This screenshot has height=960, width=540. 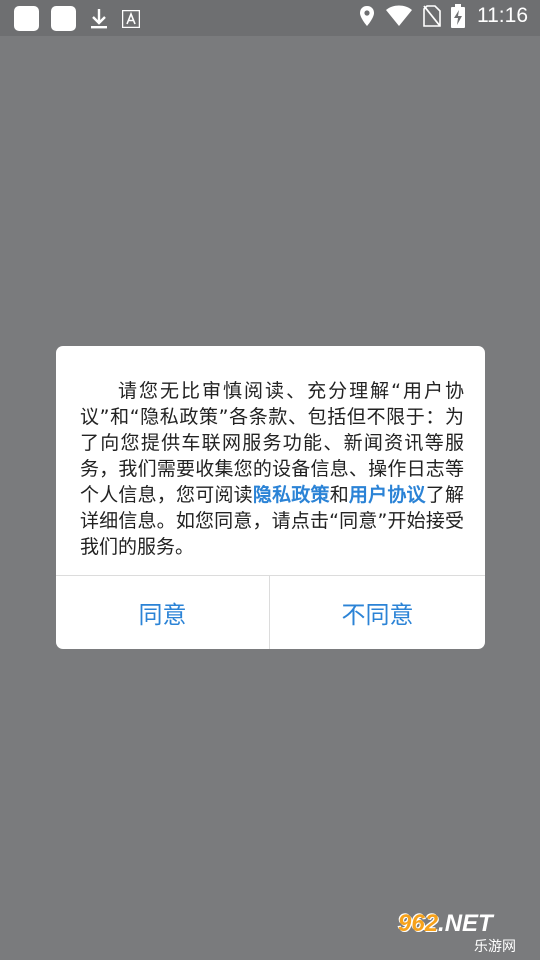 What do you see at coordinates (131, 18) in the screenshot?
I see `font-icon` at bounding box center [131, 18].